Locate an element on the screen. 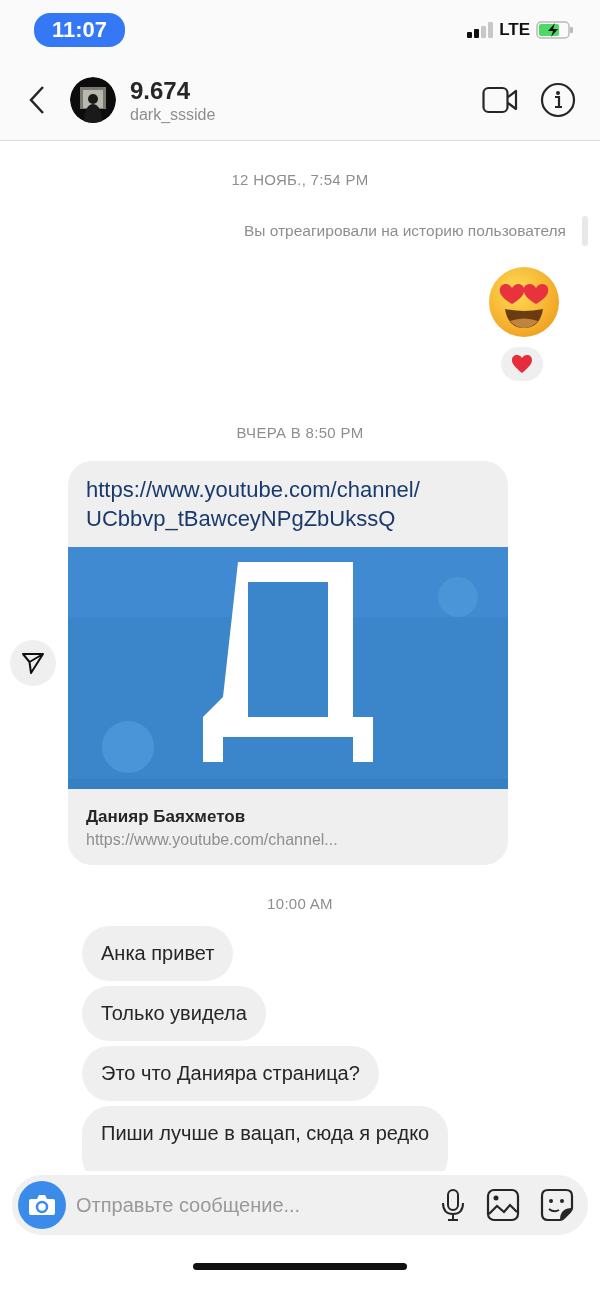 The height and width of the screenshot is (1297, 600). heart-icon is located at coordinates (522, 364).